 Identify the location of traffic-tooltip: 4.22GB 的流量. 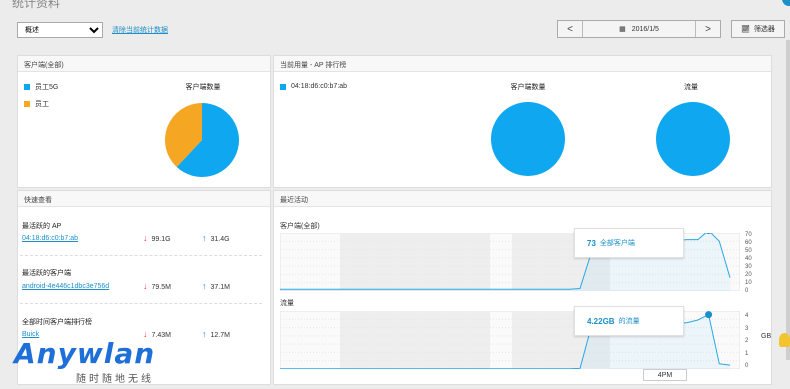
(629, 321).